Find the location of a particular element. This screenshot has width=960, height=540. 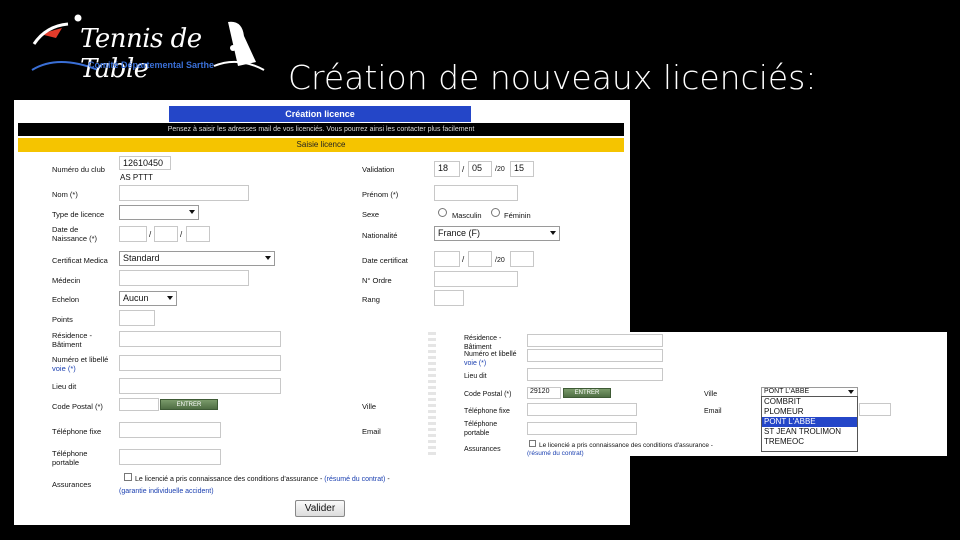

echelon-select: Aucun is located at coordinates (148, 298).